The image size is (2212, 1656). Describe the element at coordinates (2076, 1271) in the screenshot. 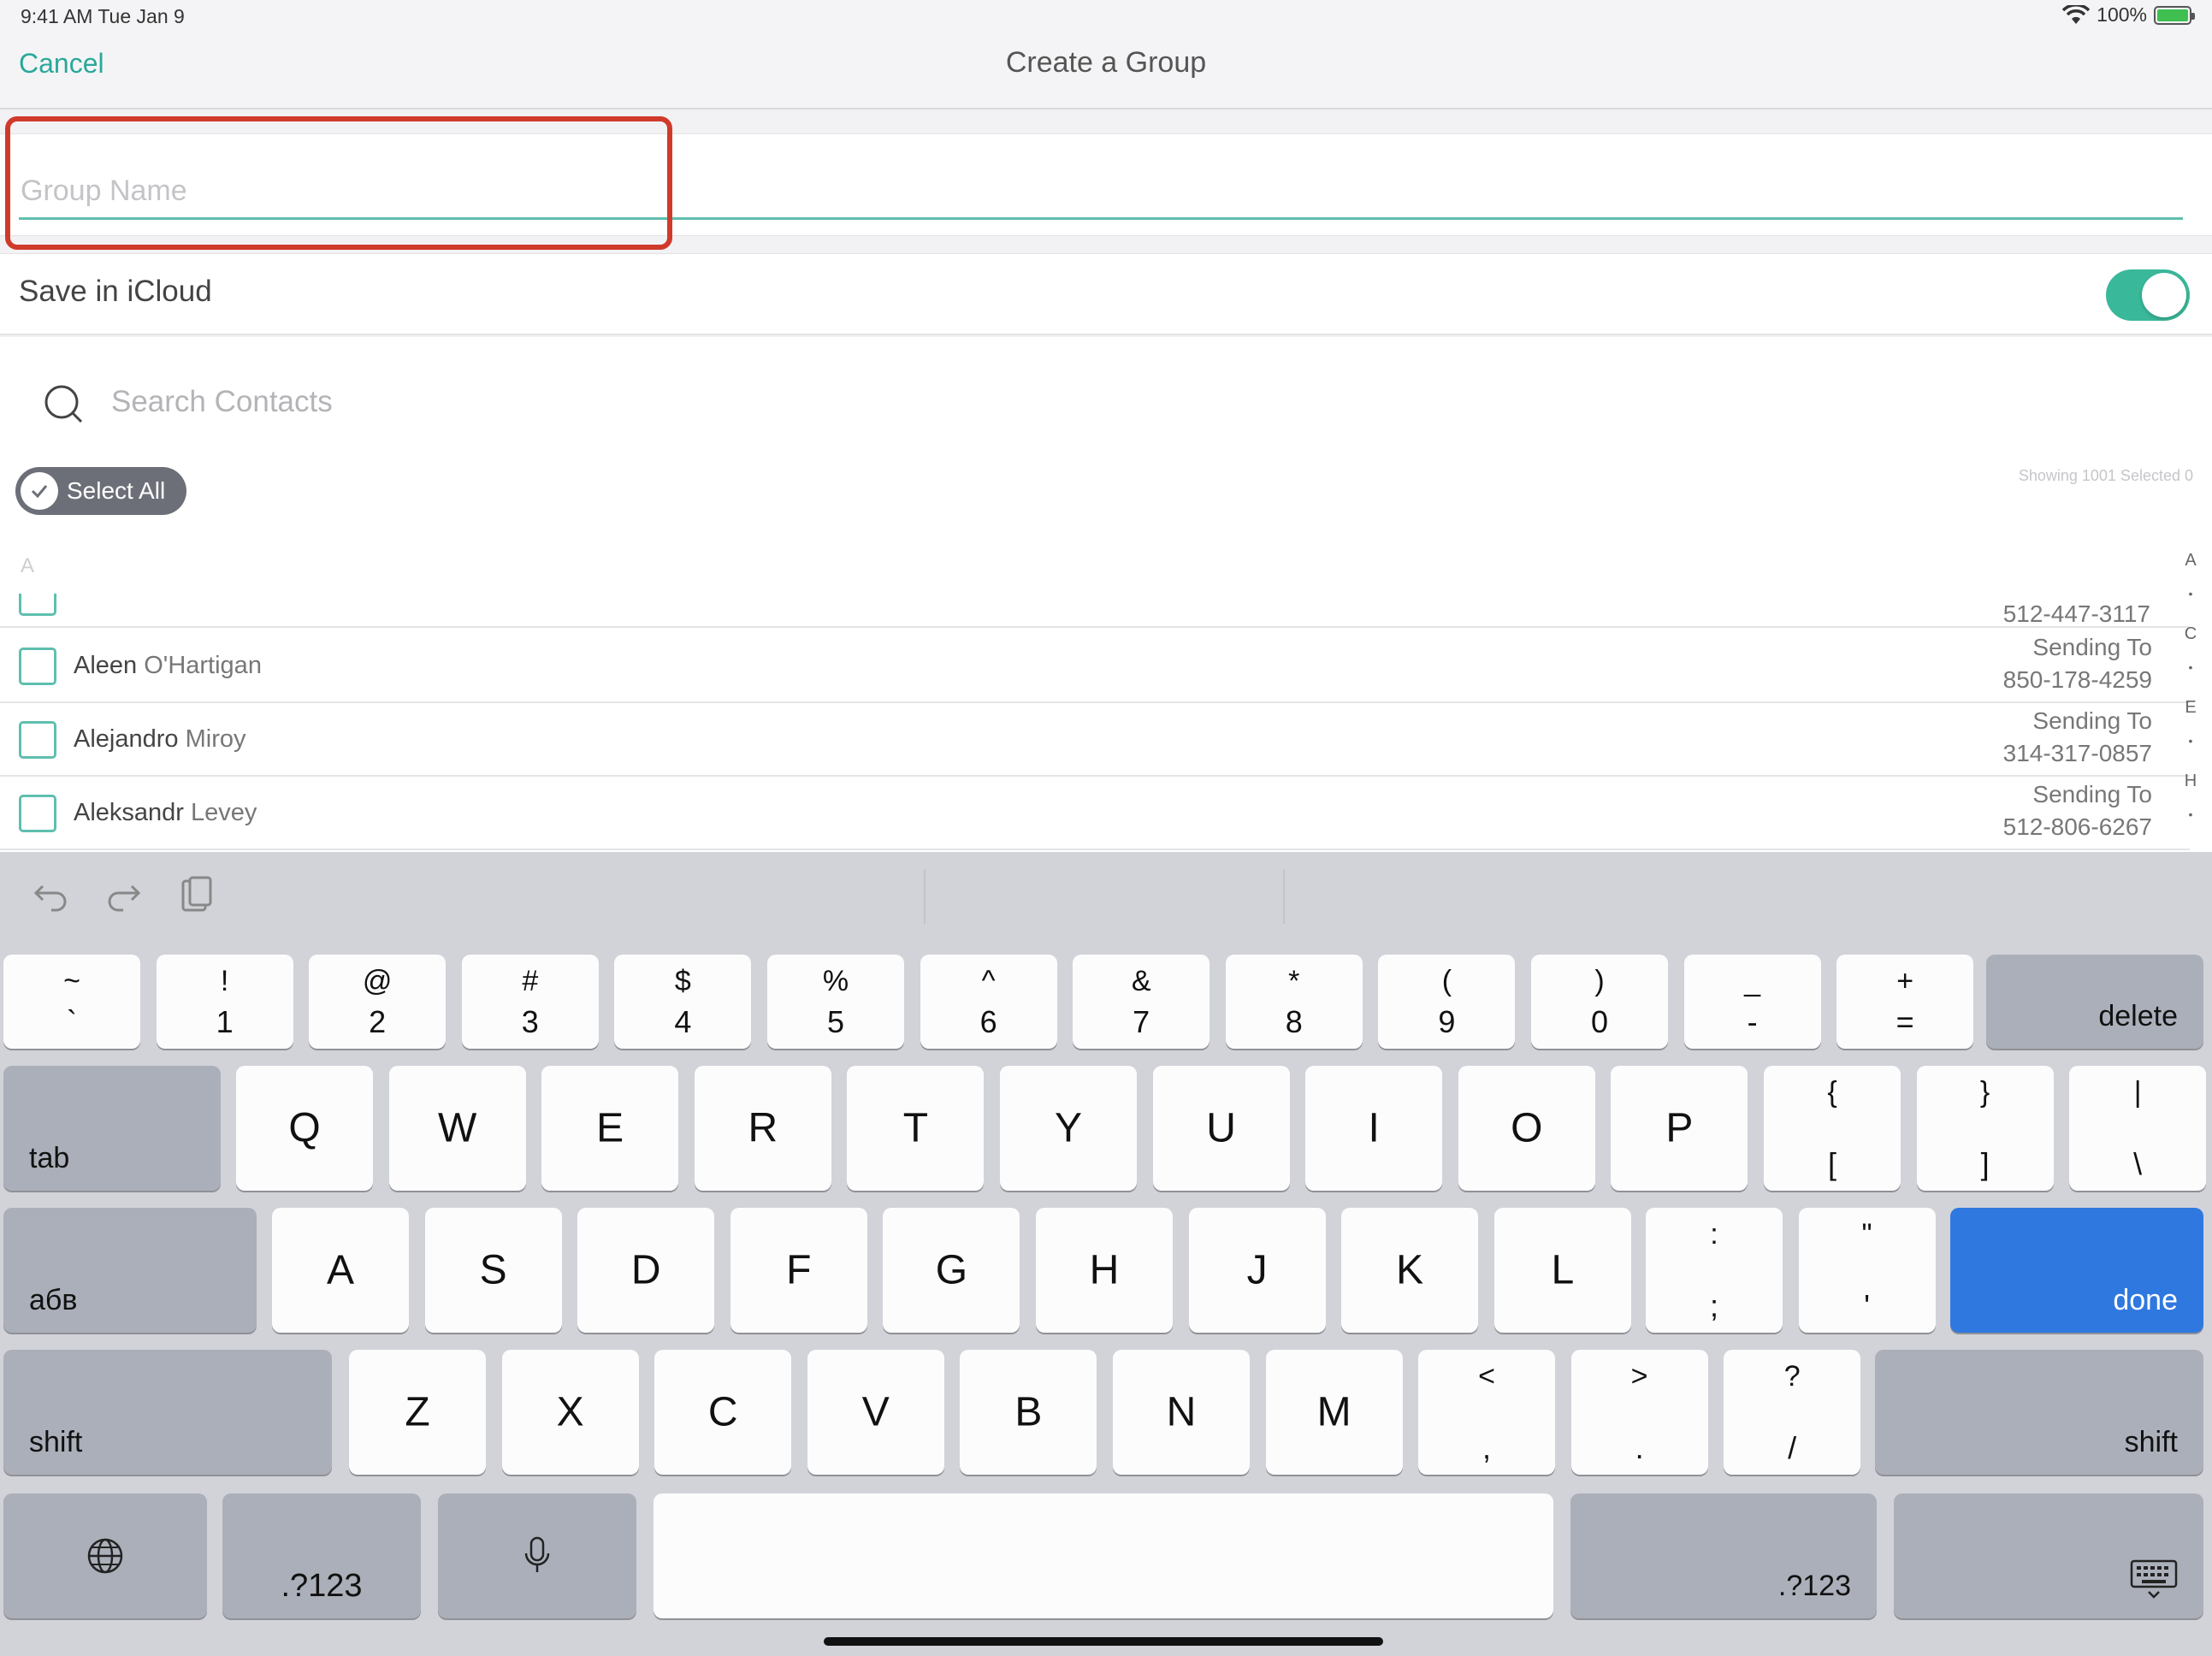

I see `done-key: done` at that location.